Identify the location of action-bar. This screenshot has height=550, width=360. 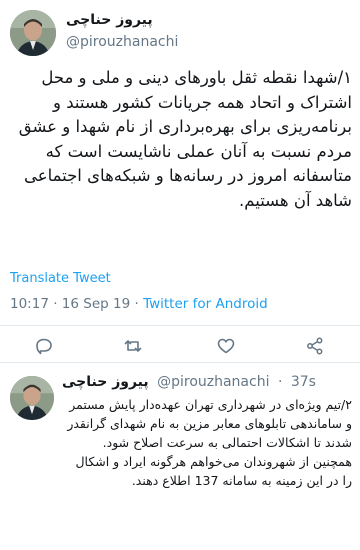
(180, 346).